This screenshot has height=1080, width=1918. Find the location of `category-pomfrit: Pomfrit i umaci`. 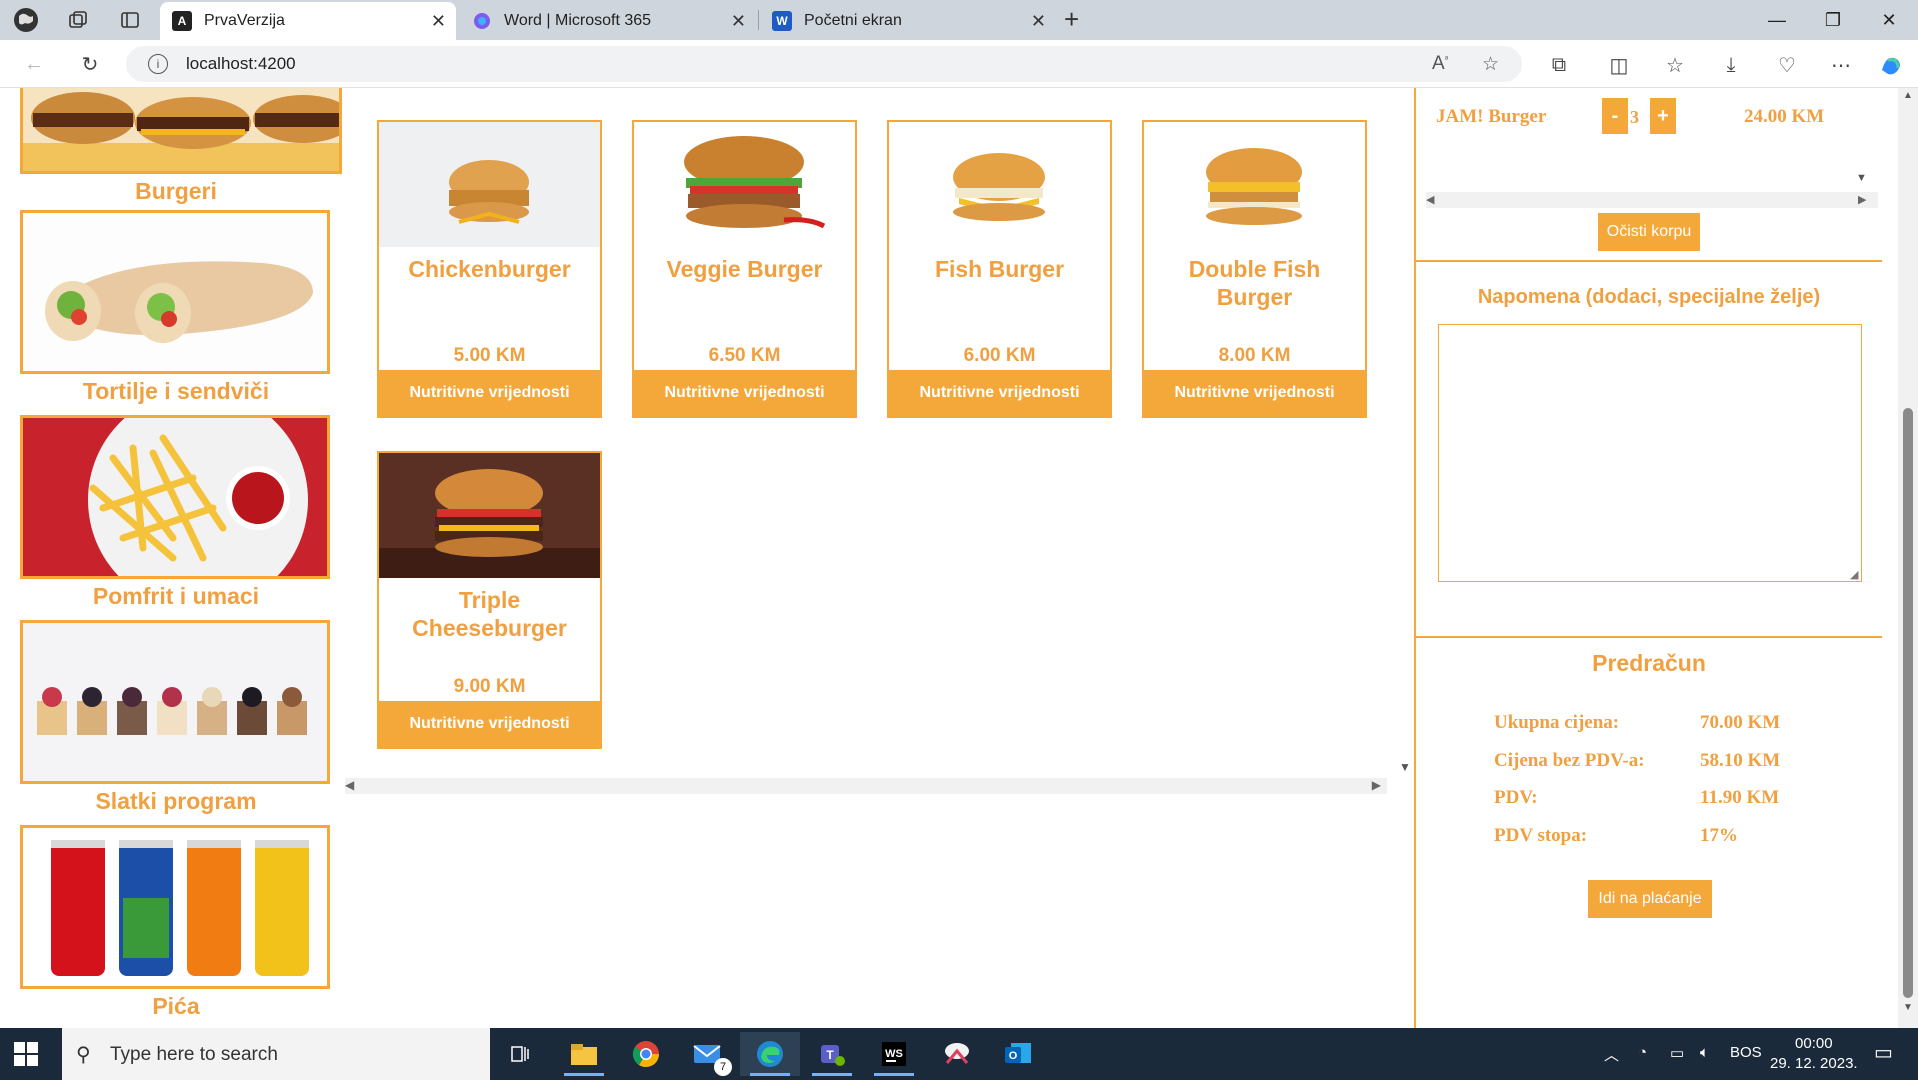

category-pomfrit: Pomfrit i umaci is located at coordinates (176, 512).